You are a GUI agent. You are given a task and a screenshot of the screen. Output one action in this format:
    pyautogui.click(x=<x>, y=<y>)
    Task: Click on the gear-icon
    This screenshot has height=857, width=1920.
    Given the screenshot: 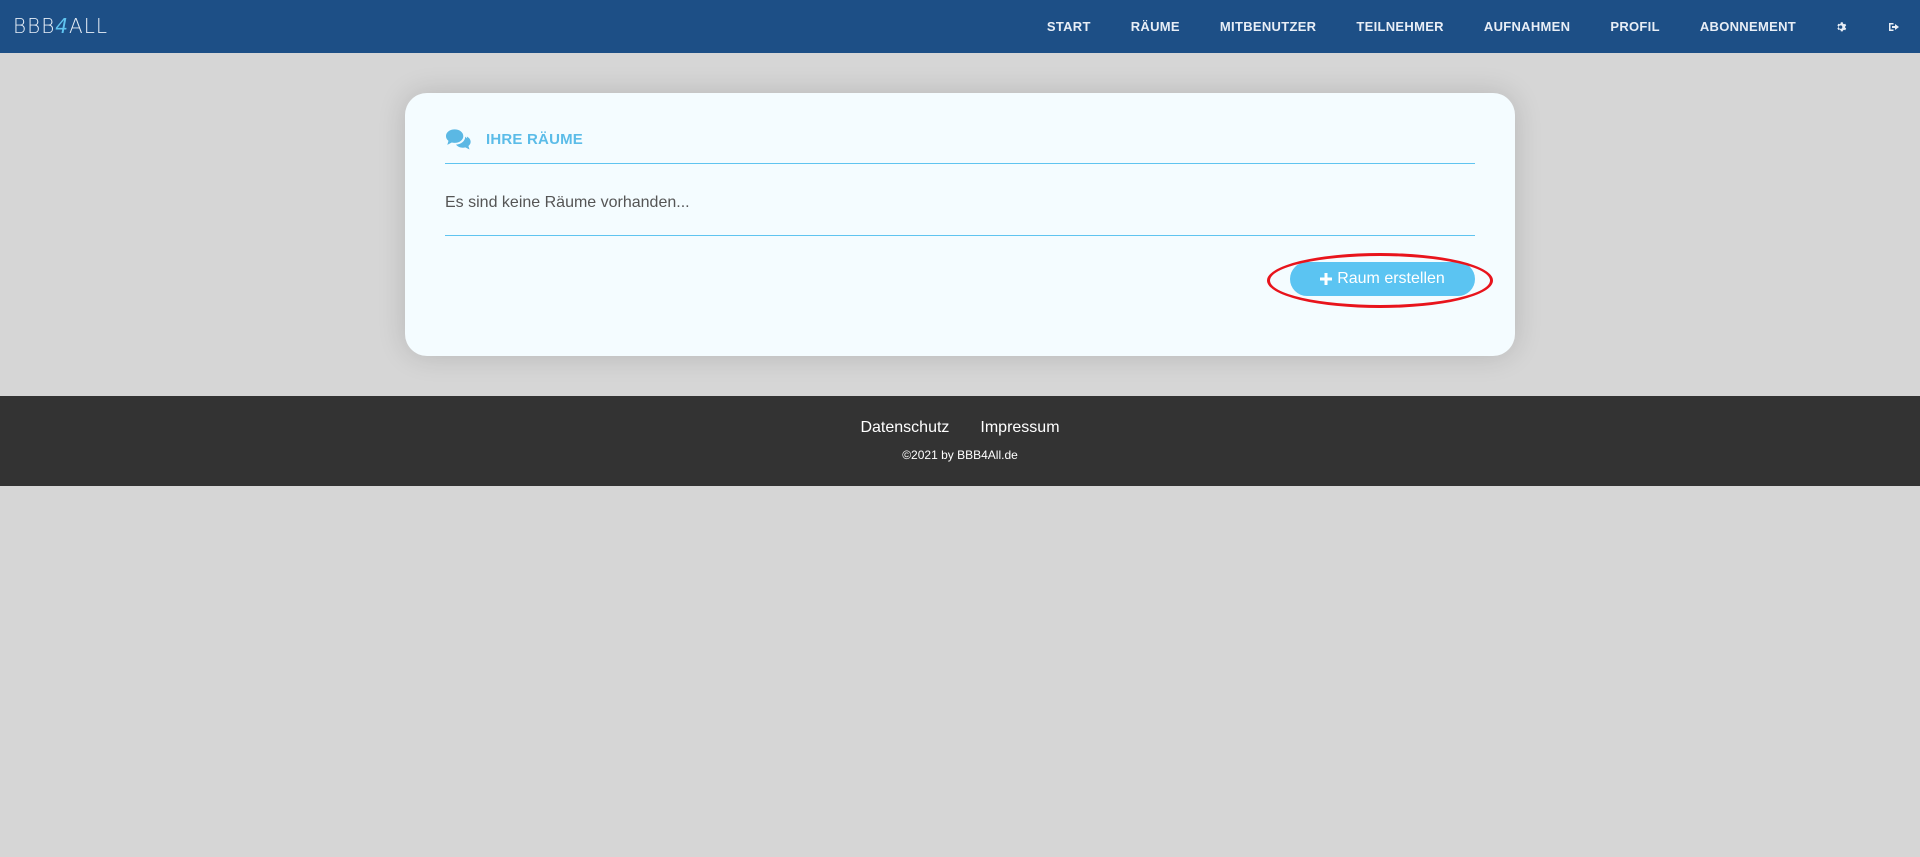 What is the action you would take?
    pyautogui.click(x=1842, y=26)
    